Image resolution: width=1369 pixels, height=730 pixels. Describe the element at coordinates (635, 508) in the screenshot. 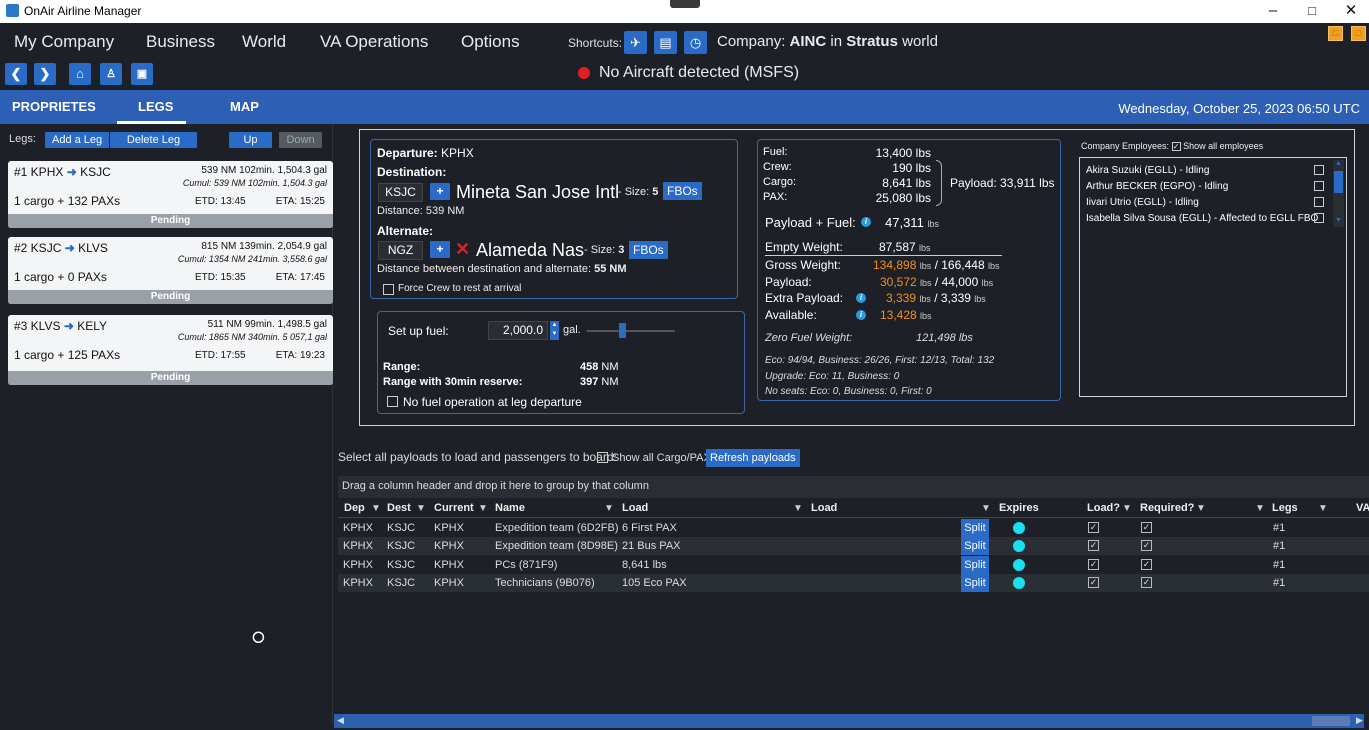

I see `col-load: Load` at that location.